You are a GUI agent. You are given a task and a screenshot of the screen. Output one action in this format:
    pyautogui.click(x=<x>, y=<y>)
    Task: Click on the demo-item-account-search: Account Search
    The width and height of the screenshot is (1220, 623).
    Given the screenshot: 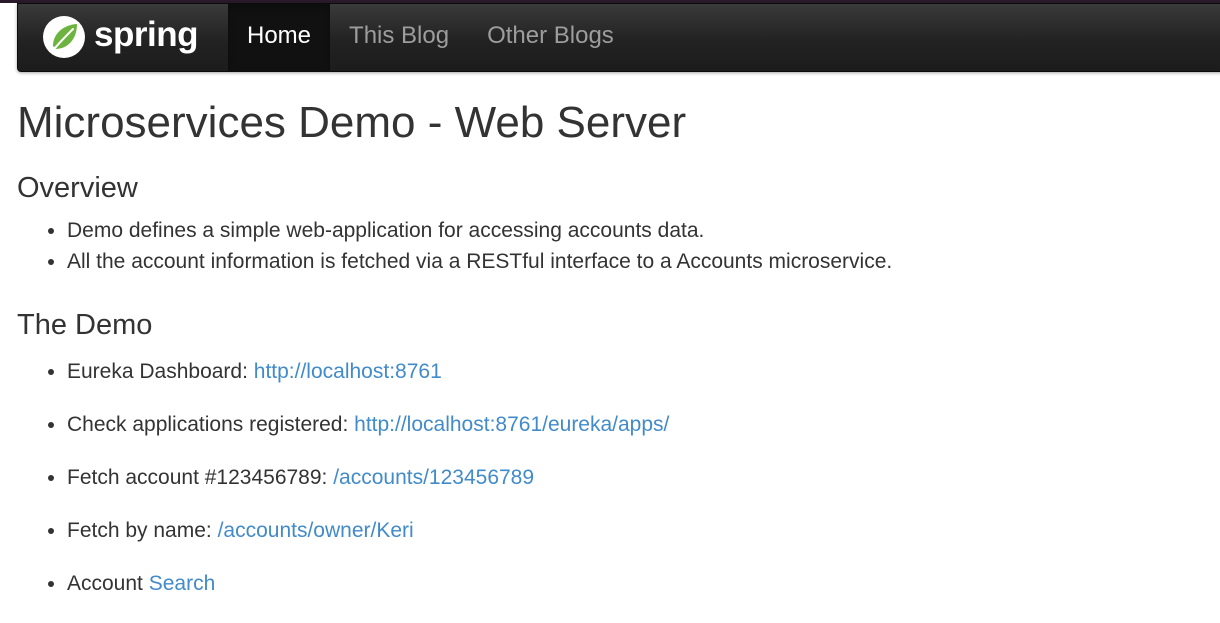 What is the action you would take?
    pyautogui.click(x=637, y=583)
    